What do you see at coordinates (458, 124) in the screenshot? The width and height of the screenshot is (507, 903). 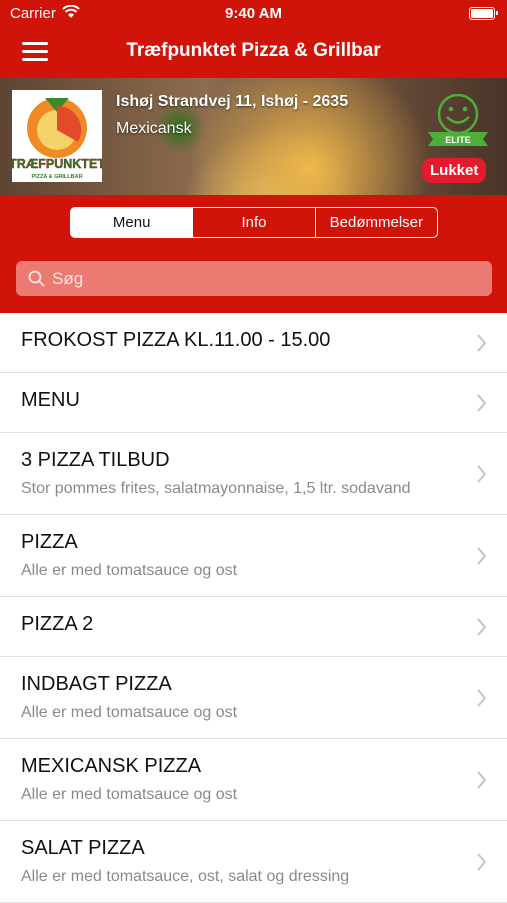 I see `elite-smiley-icon: ELITE` at bounding box center [458, 124].